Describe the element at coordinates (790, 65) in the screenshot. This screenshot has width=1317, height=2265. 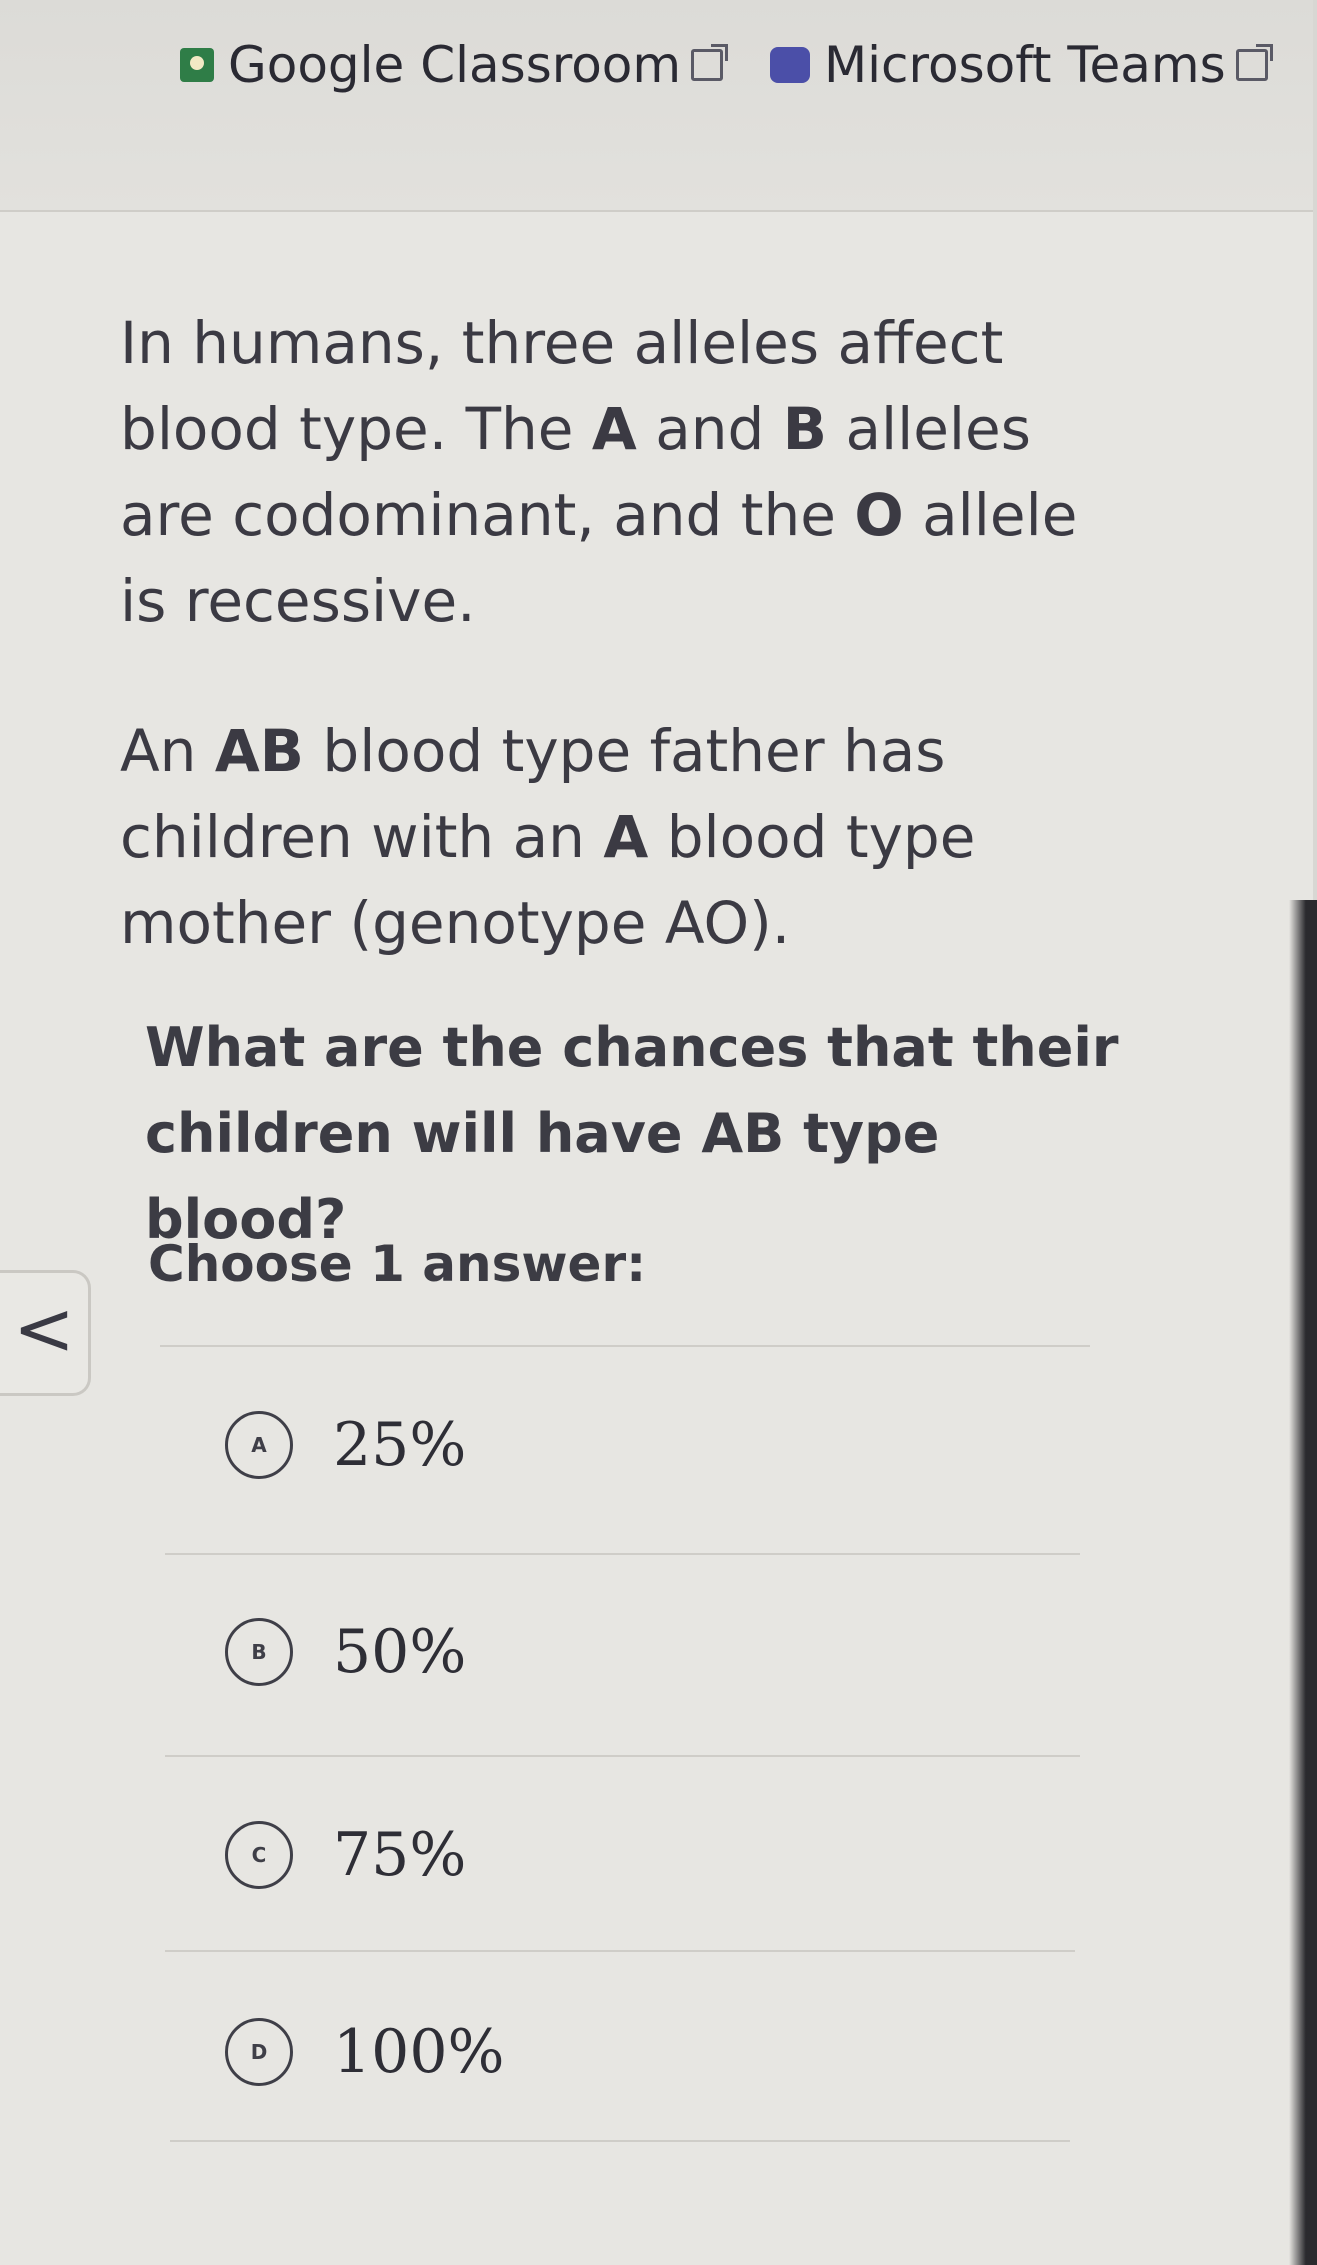
I see `microsoft-teams-icon` at that location.